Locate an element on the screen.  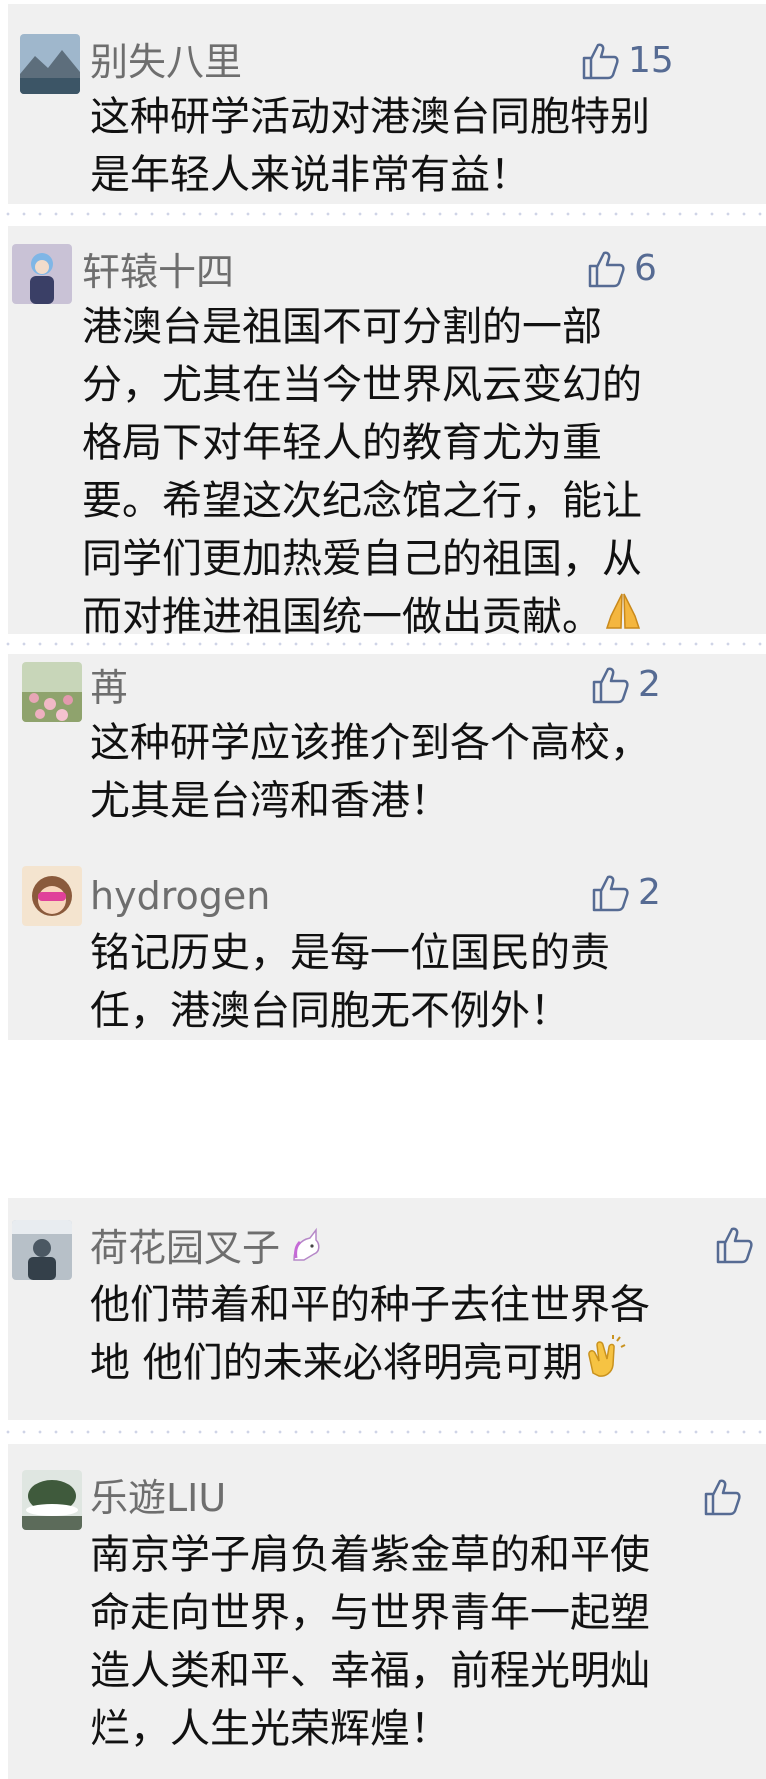
comment-card: 荷花园叉子 他们带着和平的种子去往世界各 地 他们的未来必将明亮可期 is located at coordinates (387, 1309).